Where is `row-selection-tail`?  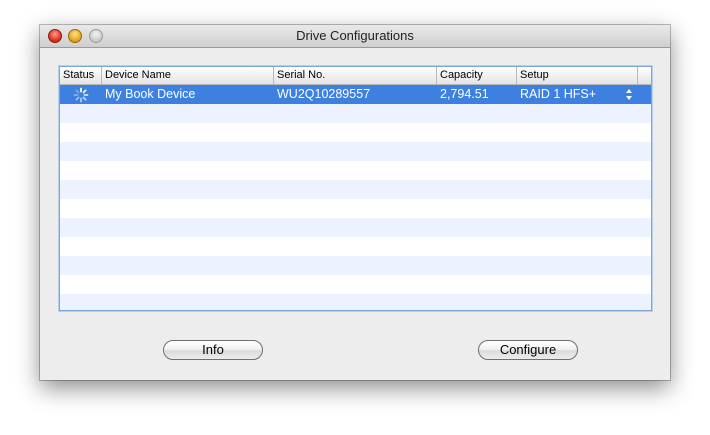 row-selection-tail is located at coordinates (644, 94).